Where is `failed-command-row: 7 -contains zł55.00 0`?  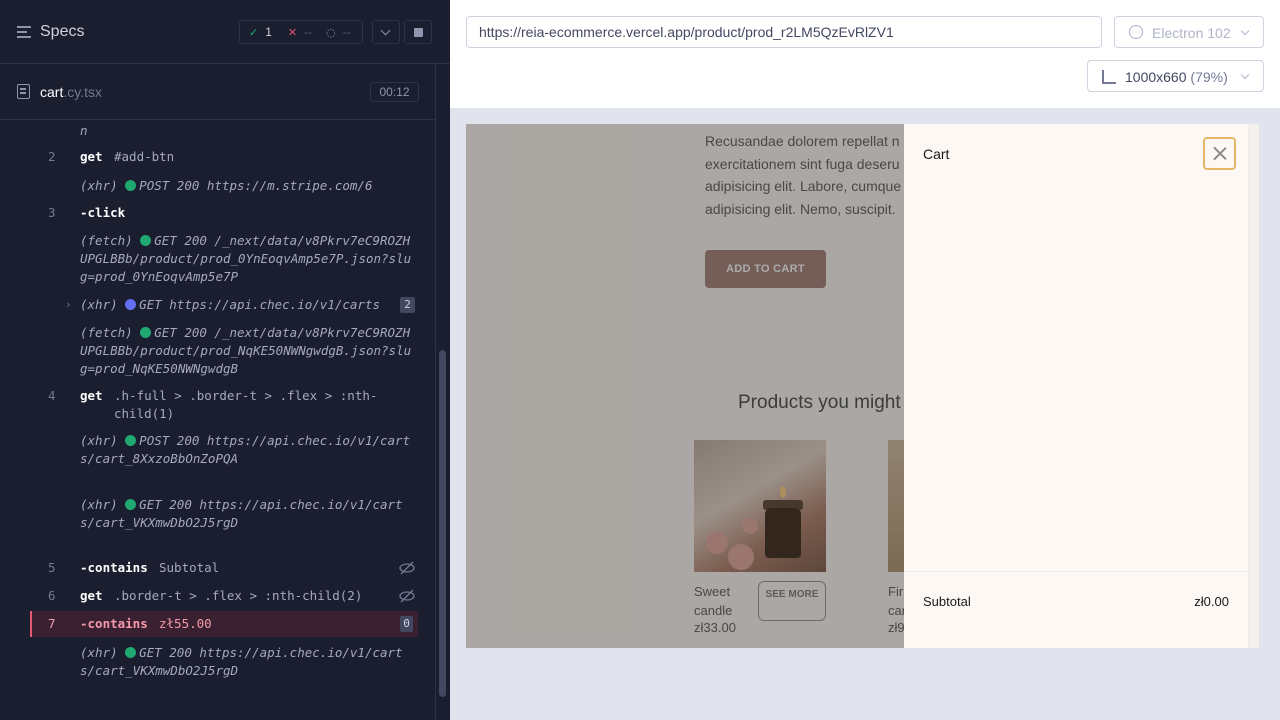 failed-command-row: 7 -contains zł55.00 0 is located at coordinates (224, 624).